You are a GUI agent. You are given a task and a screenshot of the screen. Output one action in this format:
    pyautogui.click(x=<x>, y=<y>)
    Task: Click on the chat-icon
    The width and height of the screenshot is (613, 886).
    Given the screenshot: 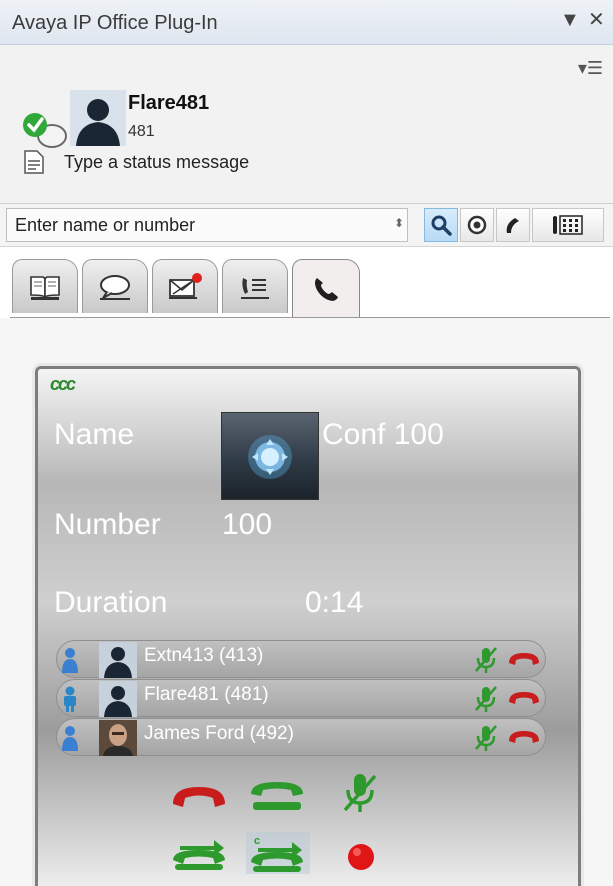 What is the action you would take?
    pyautogui.click(x=115, y=287)
    